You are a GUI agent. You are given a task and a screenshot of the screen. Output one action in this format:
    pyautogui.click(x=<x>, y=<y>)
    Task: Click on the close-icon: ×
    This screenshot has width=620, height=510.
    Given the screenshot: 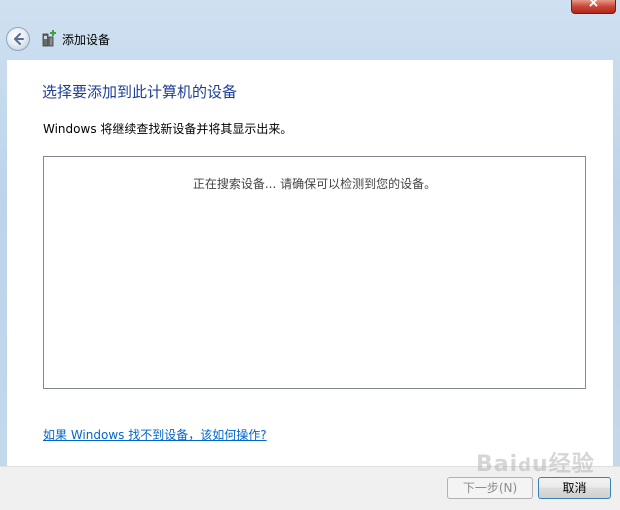 What is the action you would take?
    pyautogui.click(x=593, y=5)
    